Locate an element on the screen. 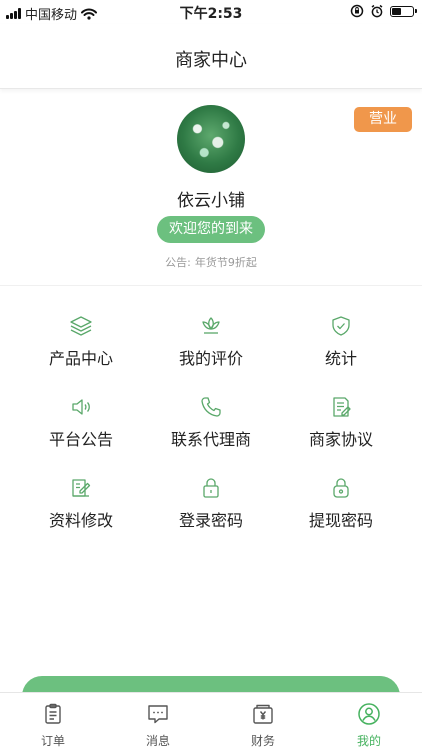 Image resolution: width=422 pixels, height=751 pixels. menu-item-product-center: 产品中心 is located at coordinates (81, 349).